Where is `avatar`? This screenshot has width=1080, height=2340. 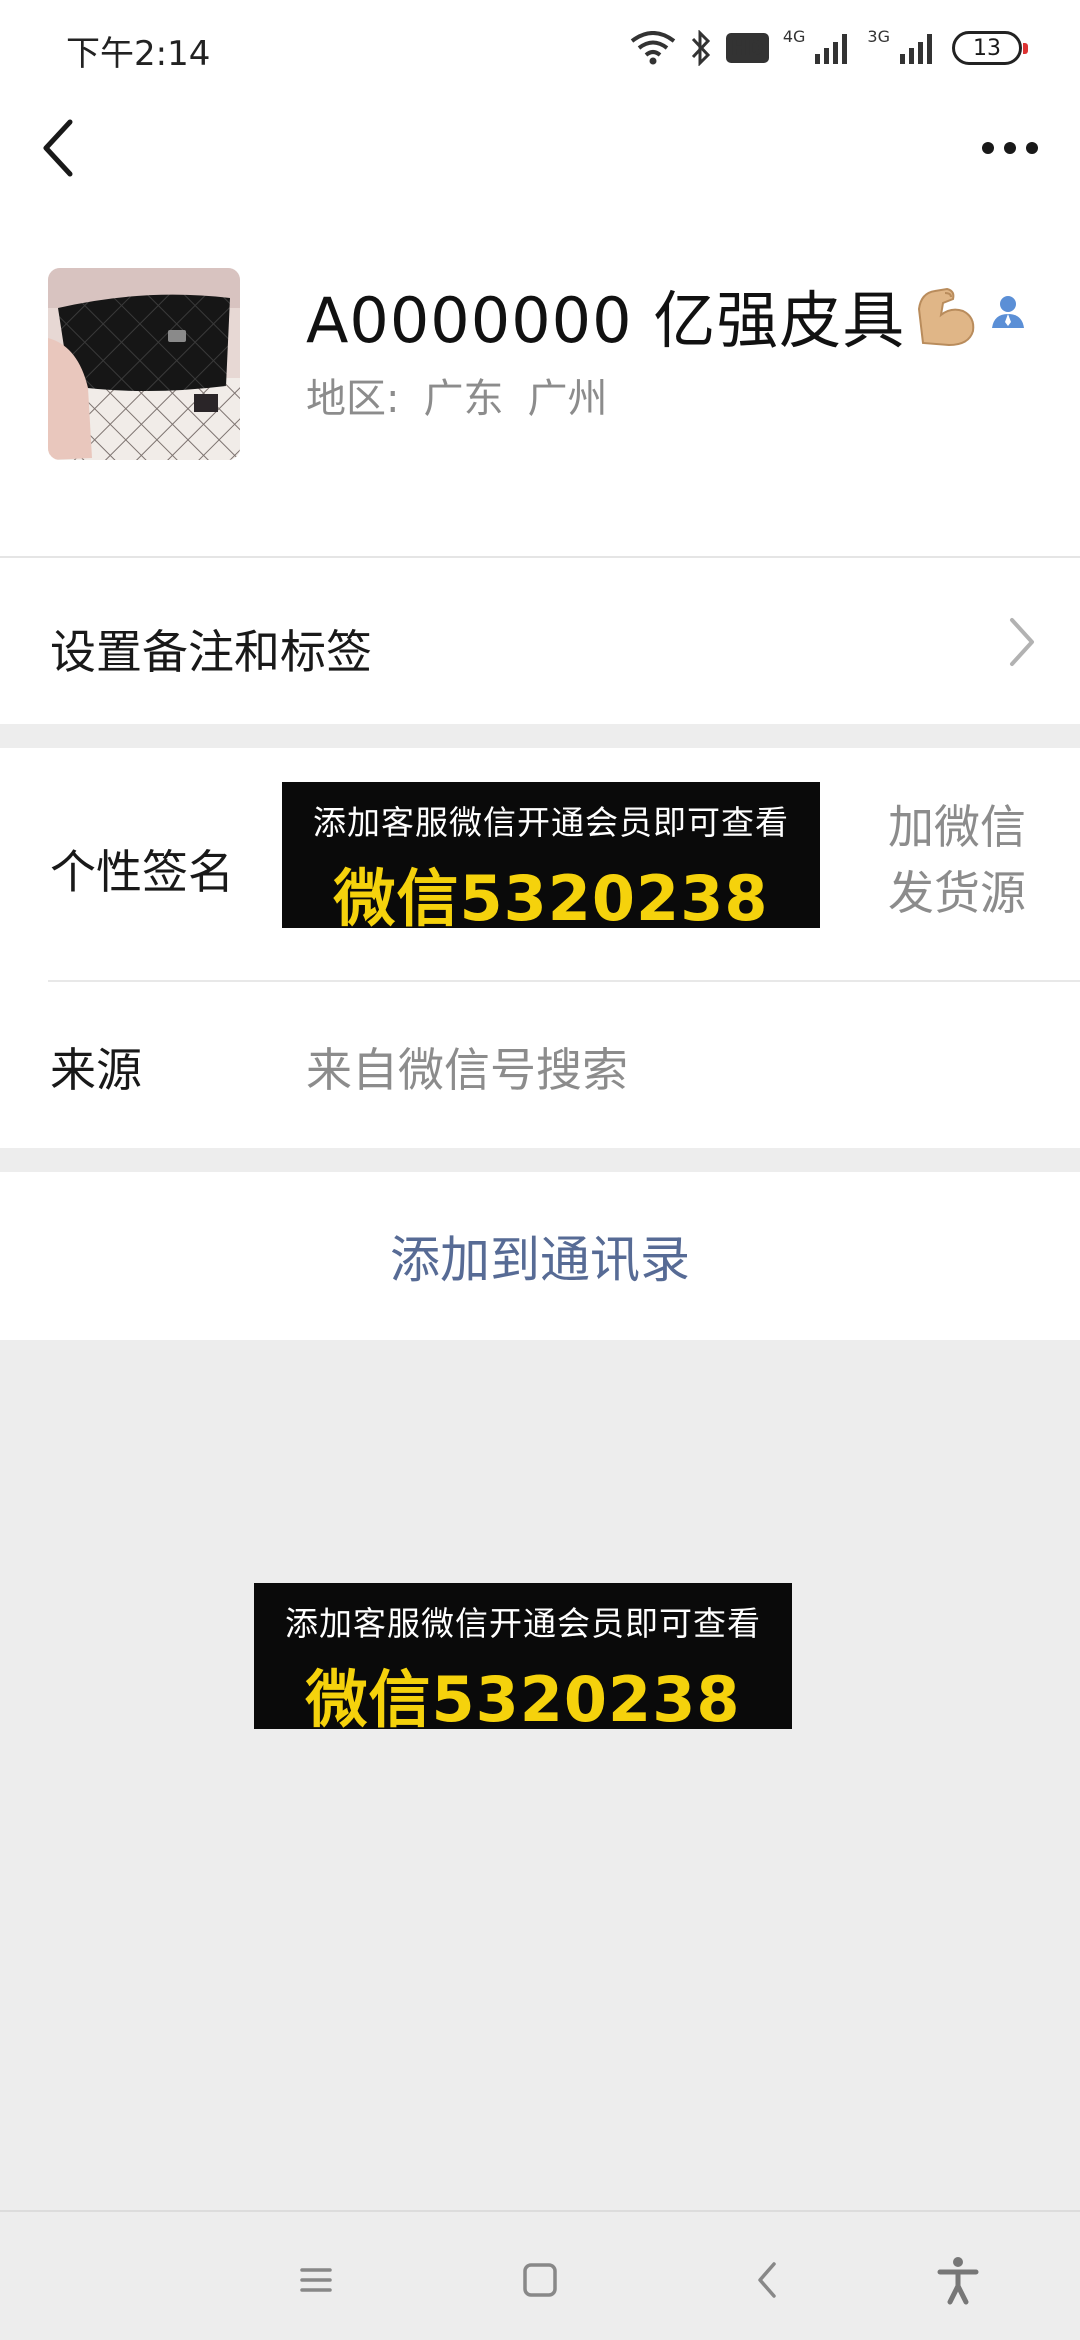
avatar is located at coordinates (144, 364).